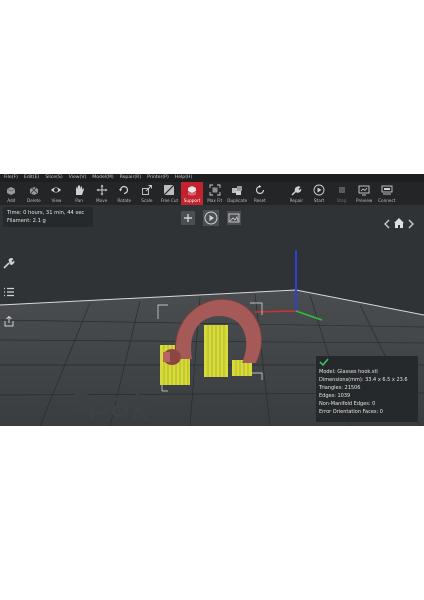  What do you see at coordinates (237, 200) in the screenshot?
I see `duplicate-label: Duplicate` at bounding box center [237, 200].